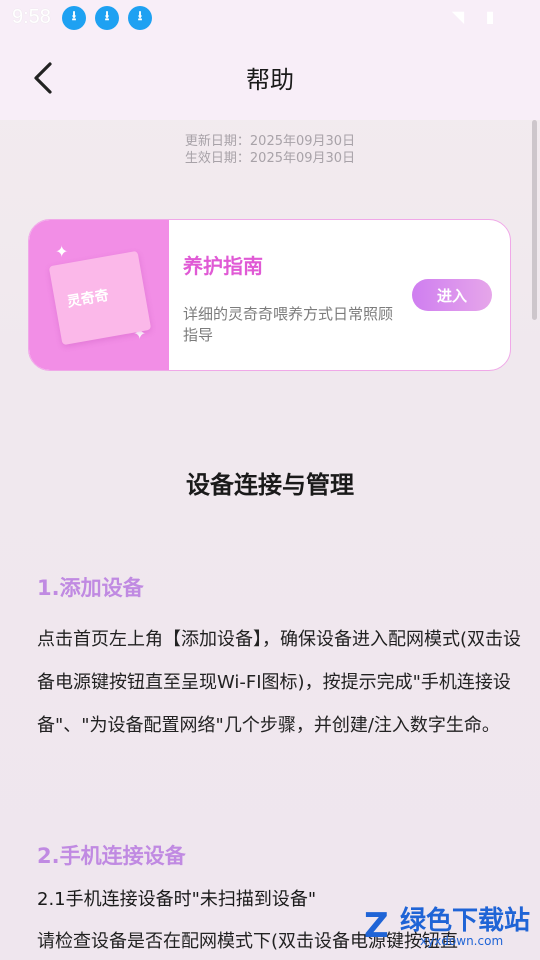  Describe the element at coordinates (270, 141) in the screenshot. I see `updated-date: 更新日期：2025年09月30日` at that location.